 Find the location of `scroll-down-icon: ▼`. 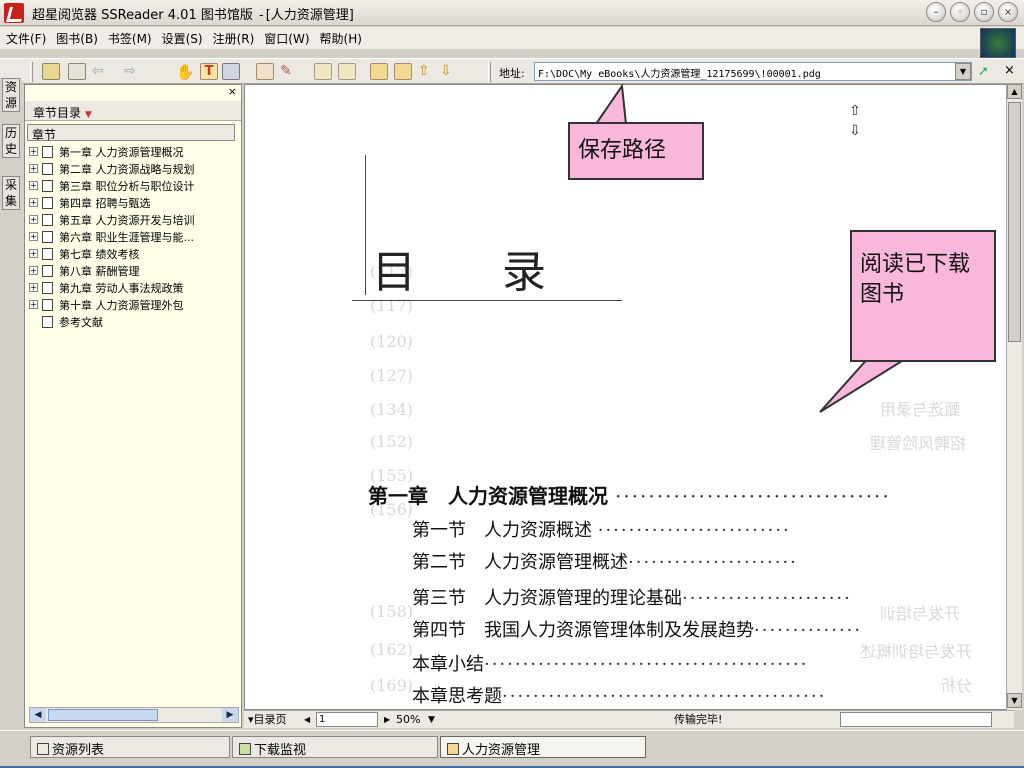

scroll-down-icon: ▼ is located at coordinates (1014, 700).